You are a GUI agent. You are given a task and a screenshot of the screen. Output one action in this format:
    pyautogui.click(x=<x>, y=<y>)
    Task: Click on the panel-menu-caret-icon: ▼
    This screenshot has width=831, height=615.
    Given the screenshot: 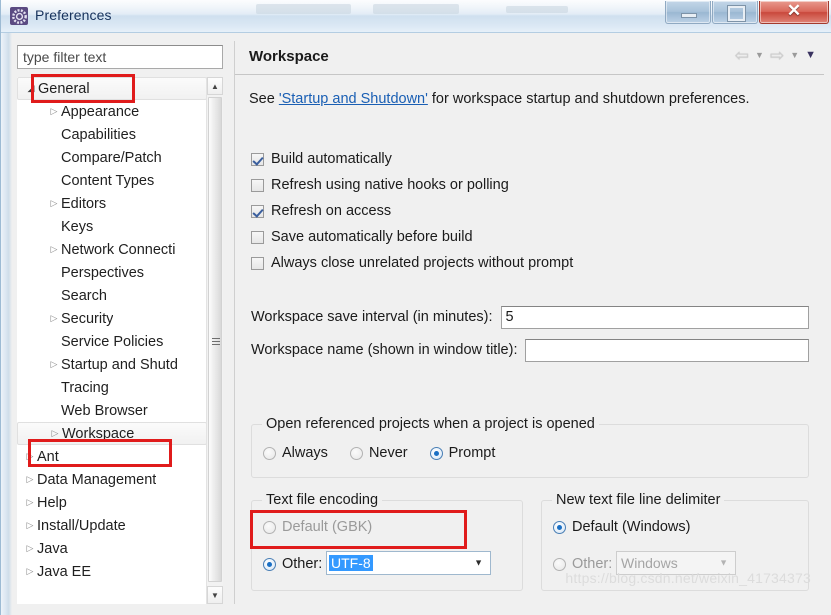 What is the action you would take?
    pyautogui.click(x=810, y=55)
    